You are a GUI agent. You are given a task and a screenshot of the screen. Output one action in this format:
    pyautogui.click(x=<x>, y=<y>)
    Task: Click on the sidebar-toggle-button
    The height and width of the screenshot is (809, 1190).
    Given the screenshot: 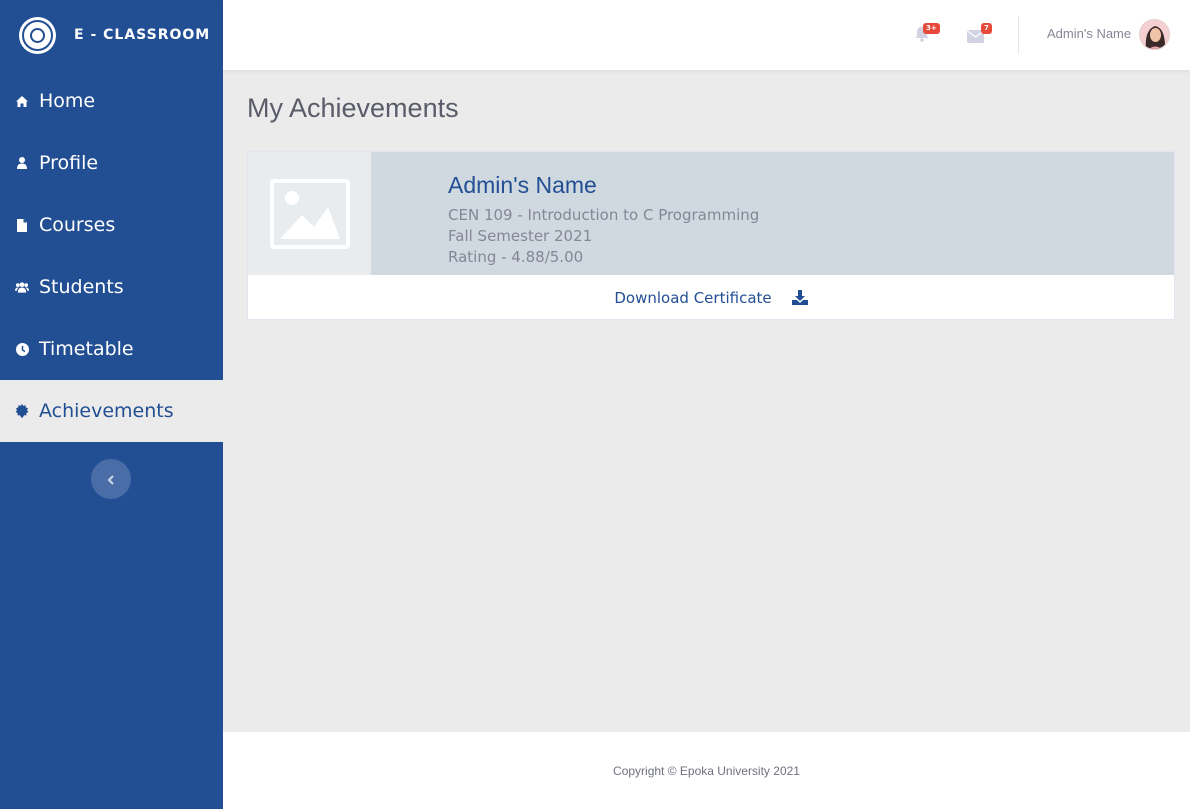 What is the action you would take?
    pyautogui.click(x=111, y=479)
    